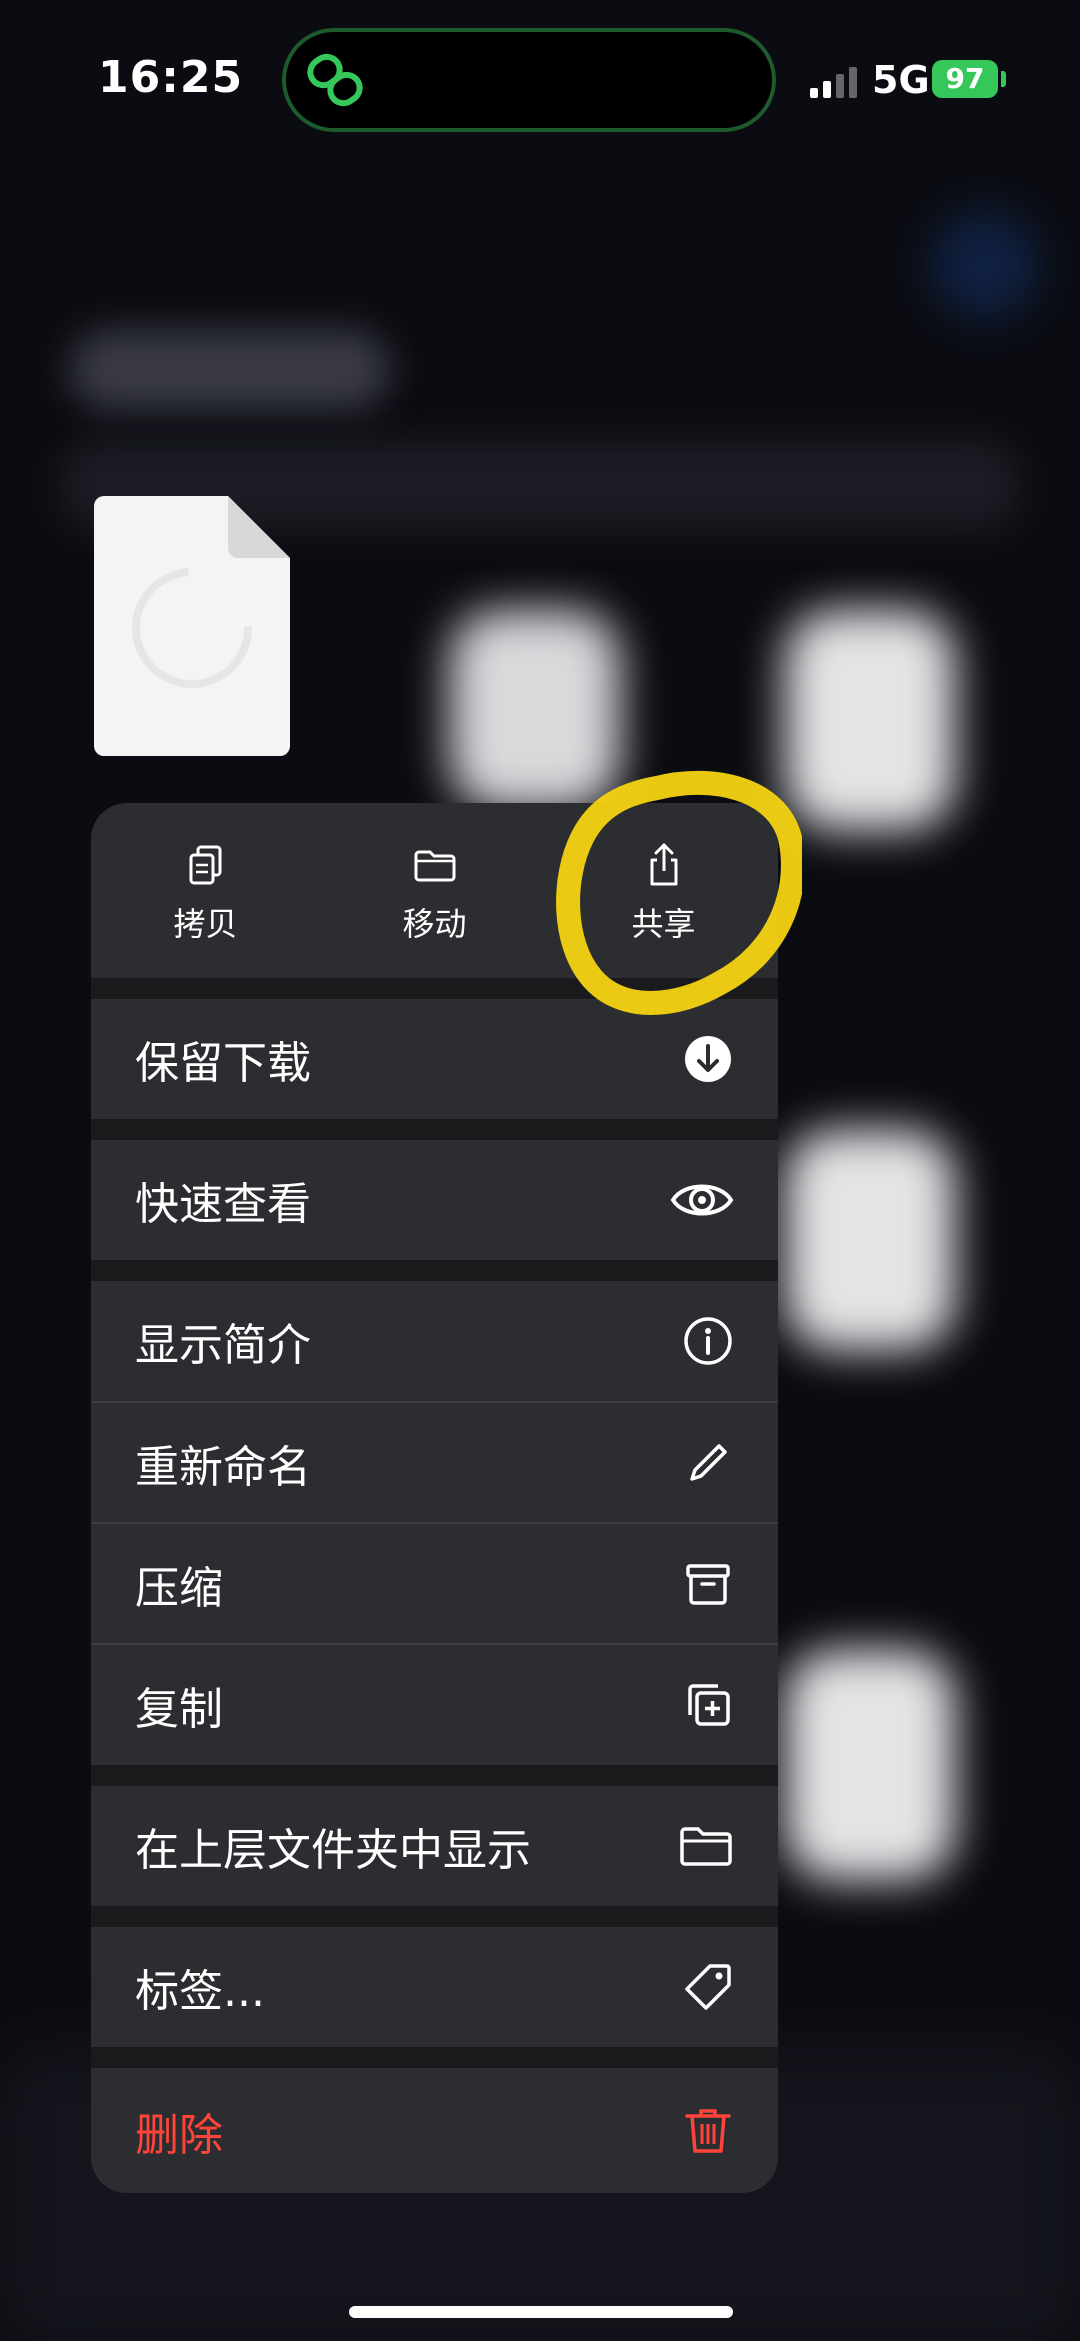  What do you see at coordinates (1003, 79) in the screenshot?
I see `battery-cap` at bounding box center [1003, 79].